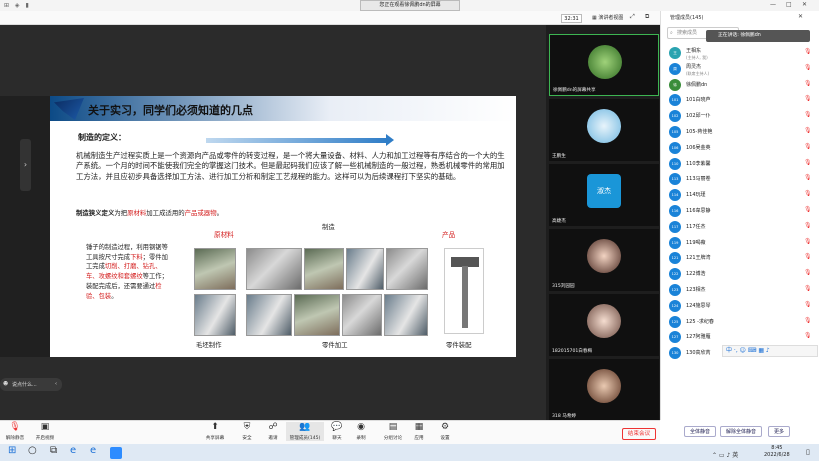 This screenshot has width=819, height=461. Describe the element at coordinates (604, 191) in the screenshot. I see `avatar: 淑杰` at that location.